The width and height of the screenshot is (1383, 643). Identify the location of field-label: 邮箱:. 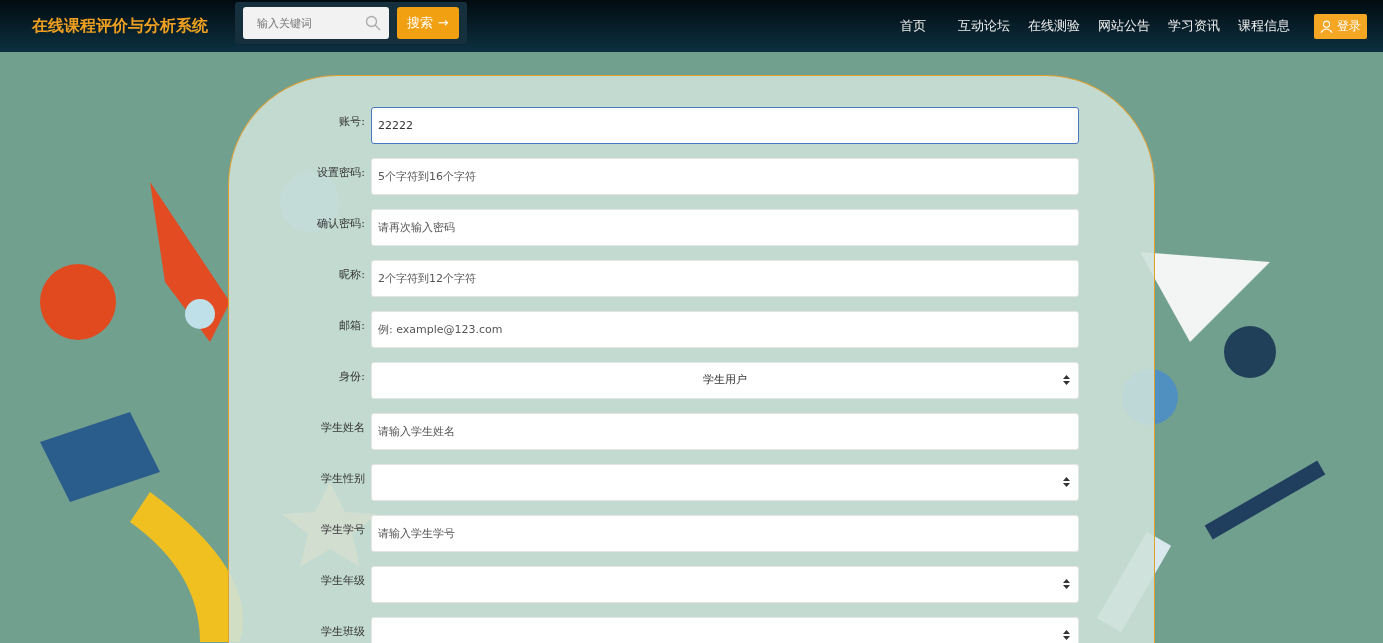
(351, 326).